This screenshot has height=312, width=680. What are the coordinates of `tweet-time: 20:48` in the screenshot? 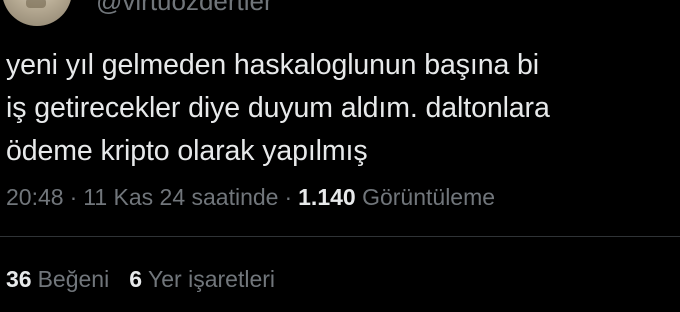 It's located at (35, 197).